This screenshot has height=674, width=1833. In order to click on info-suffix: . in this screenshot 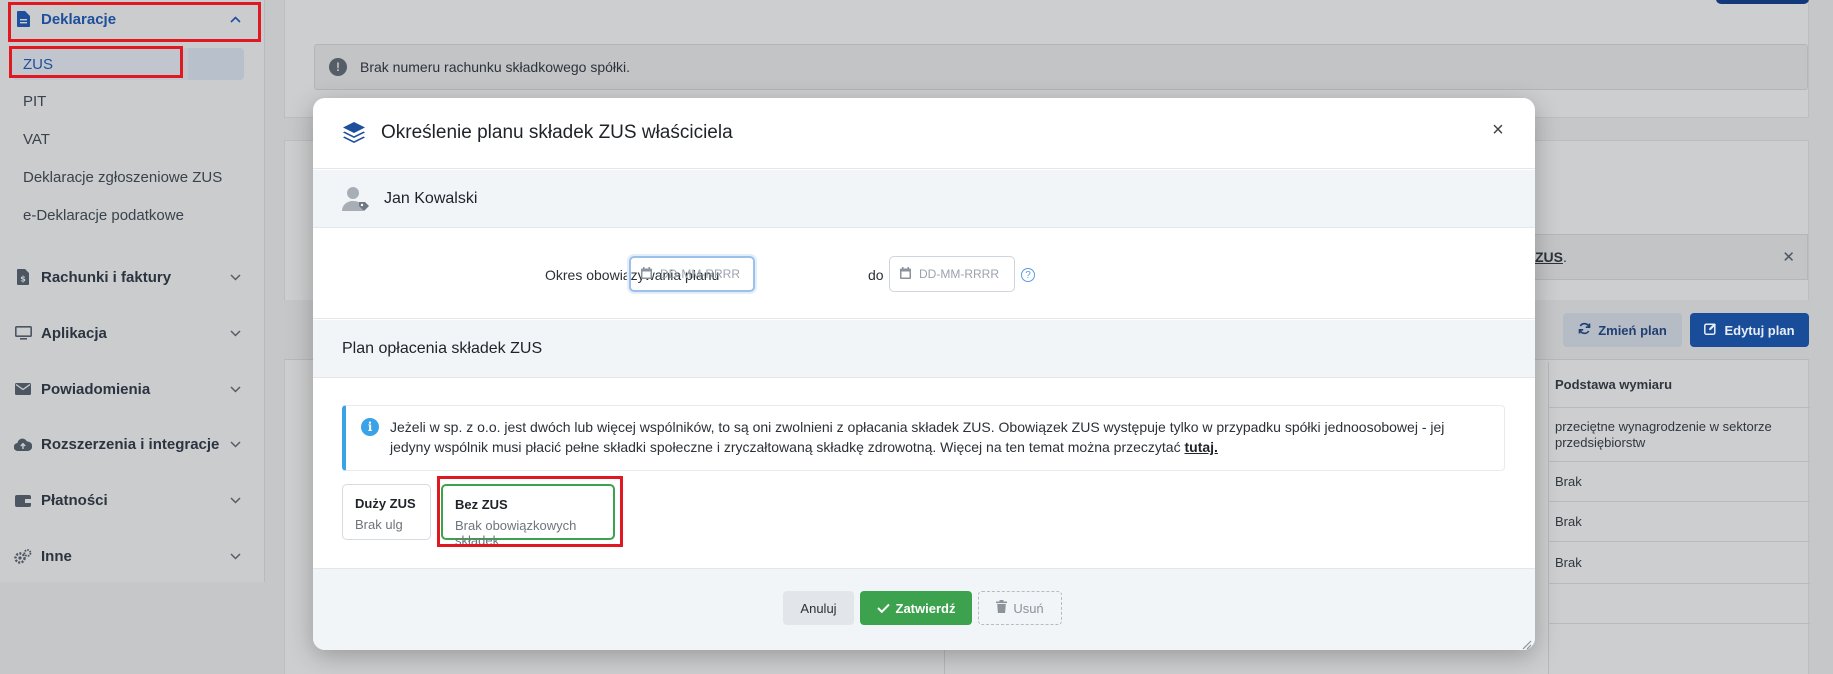, I will do `click(1565, 257)`.